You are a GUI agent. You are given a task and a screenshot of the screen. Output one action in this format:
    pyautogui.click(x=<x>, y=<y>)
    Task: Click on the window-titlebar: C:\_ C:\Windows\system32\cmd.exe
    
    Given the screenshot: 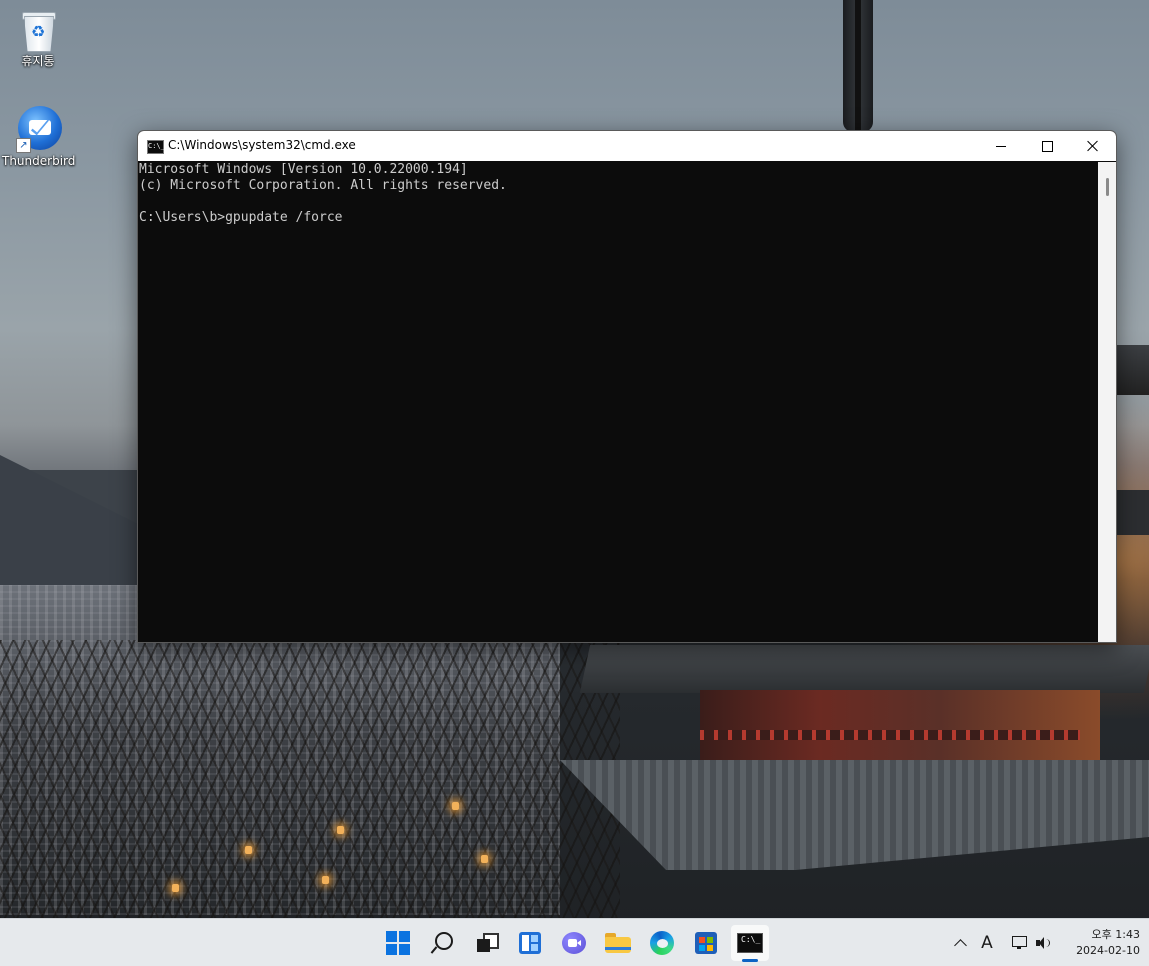 What is the action you would take?
    pyautogui.click(x=627, y=146)
    